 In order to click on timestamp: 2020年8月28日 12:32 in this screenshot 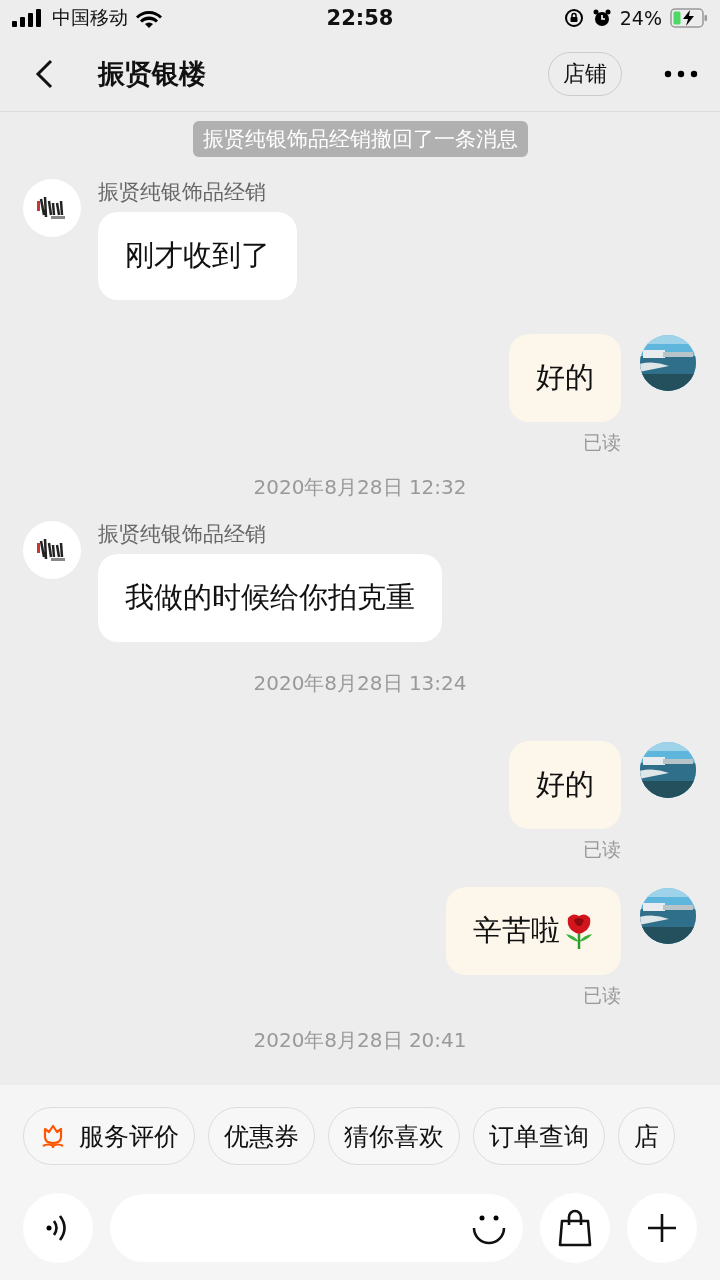, I will do `click(360, 487)`.